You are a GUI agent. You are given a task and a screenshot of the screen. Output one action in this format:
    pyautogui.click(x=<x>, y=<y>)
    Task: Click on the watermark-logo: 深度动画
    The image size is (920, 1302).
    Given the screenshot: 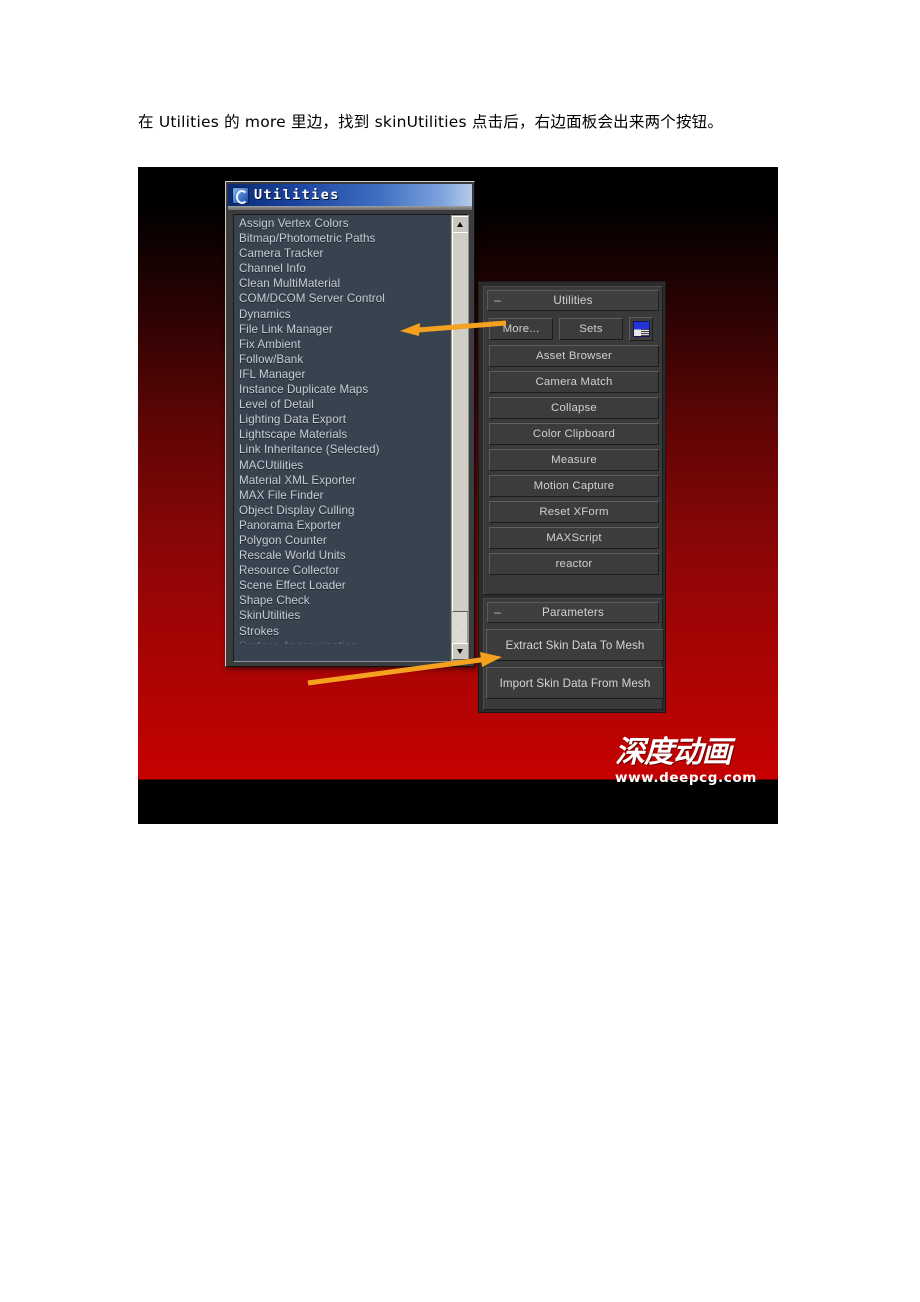 What is the action you would take?
    pyautogui.click(x=673, y=752)
    